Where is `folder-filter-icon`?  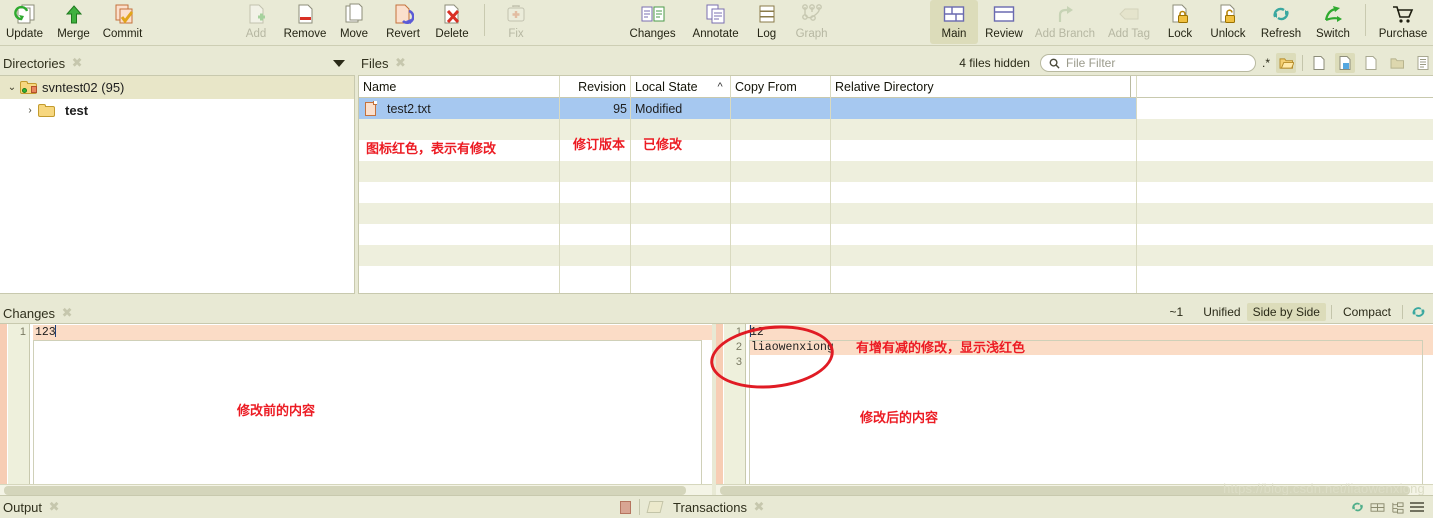
folder-filter-icon is located at coordinates (1397, 63).